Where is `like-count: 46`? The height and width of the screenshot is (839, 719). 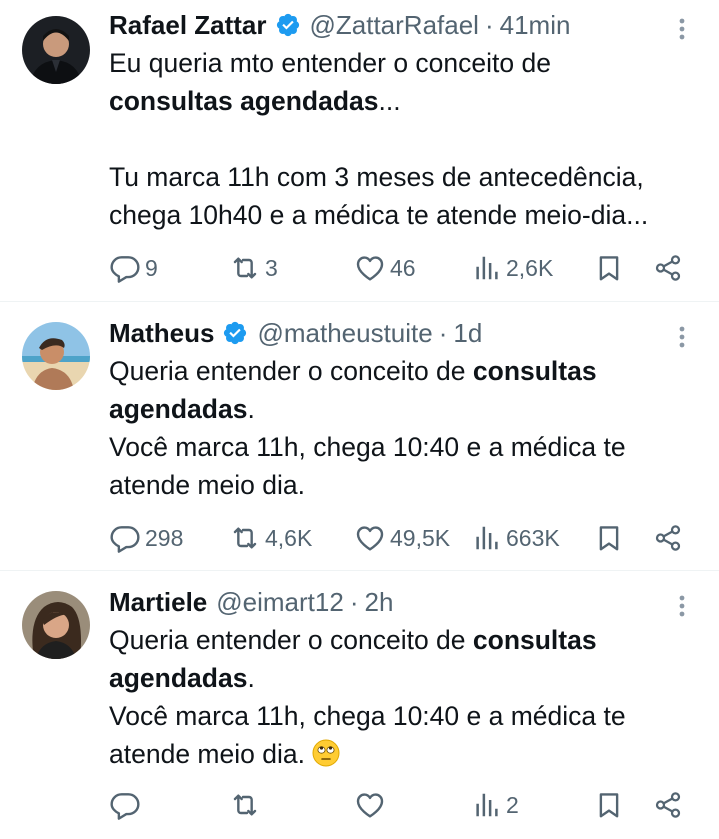
like-count: 46 is located at coordinates (403, 267).